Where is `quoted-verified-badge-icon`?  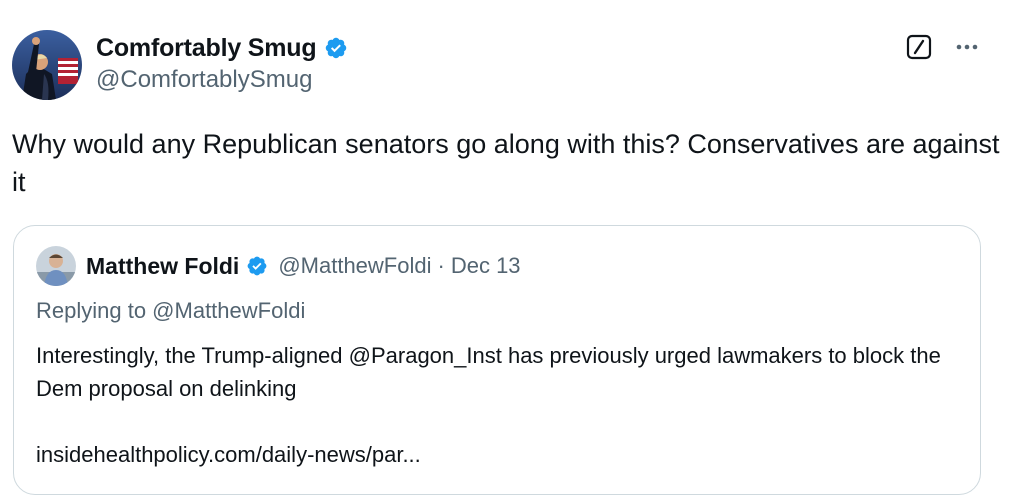 quoted-verified-badge-icon is located at coordinates (257, 266).